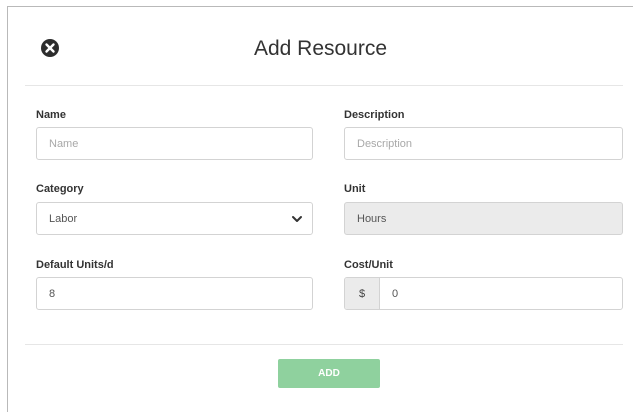 The image size is (634, 412). What do you see at coordinates (51, 115) in the screenshot?
I see `name-label: Name` at bounding box center [51, 115].